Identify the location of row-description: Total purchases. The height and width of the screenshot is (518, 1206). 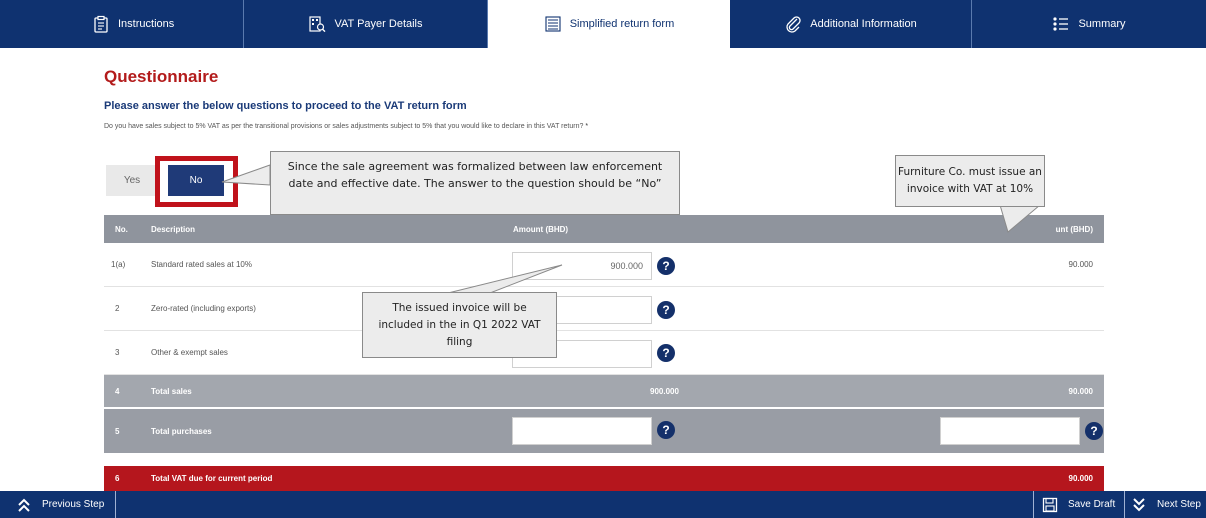
(181, 431).